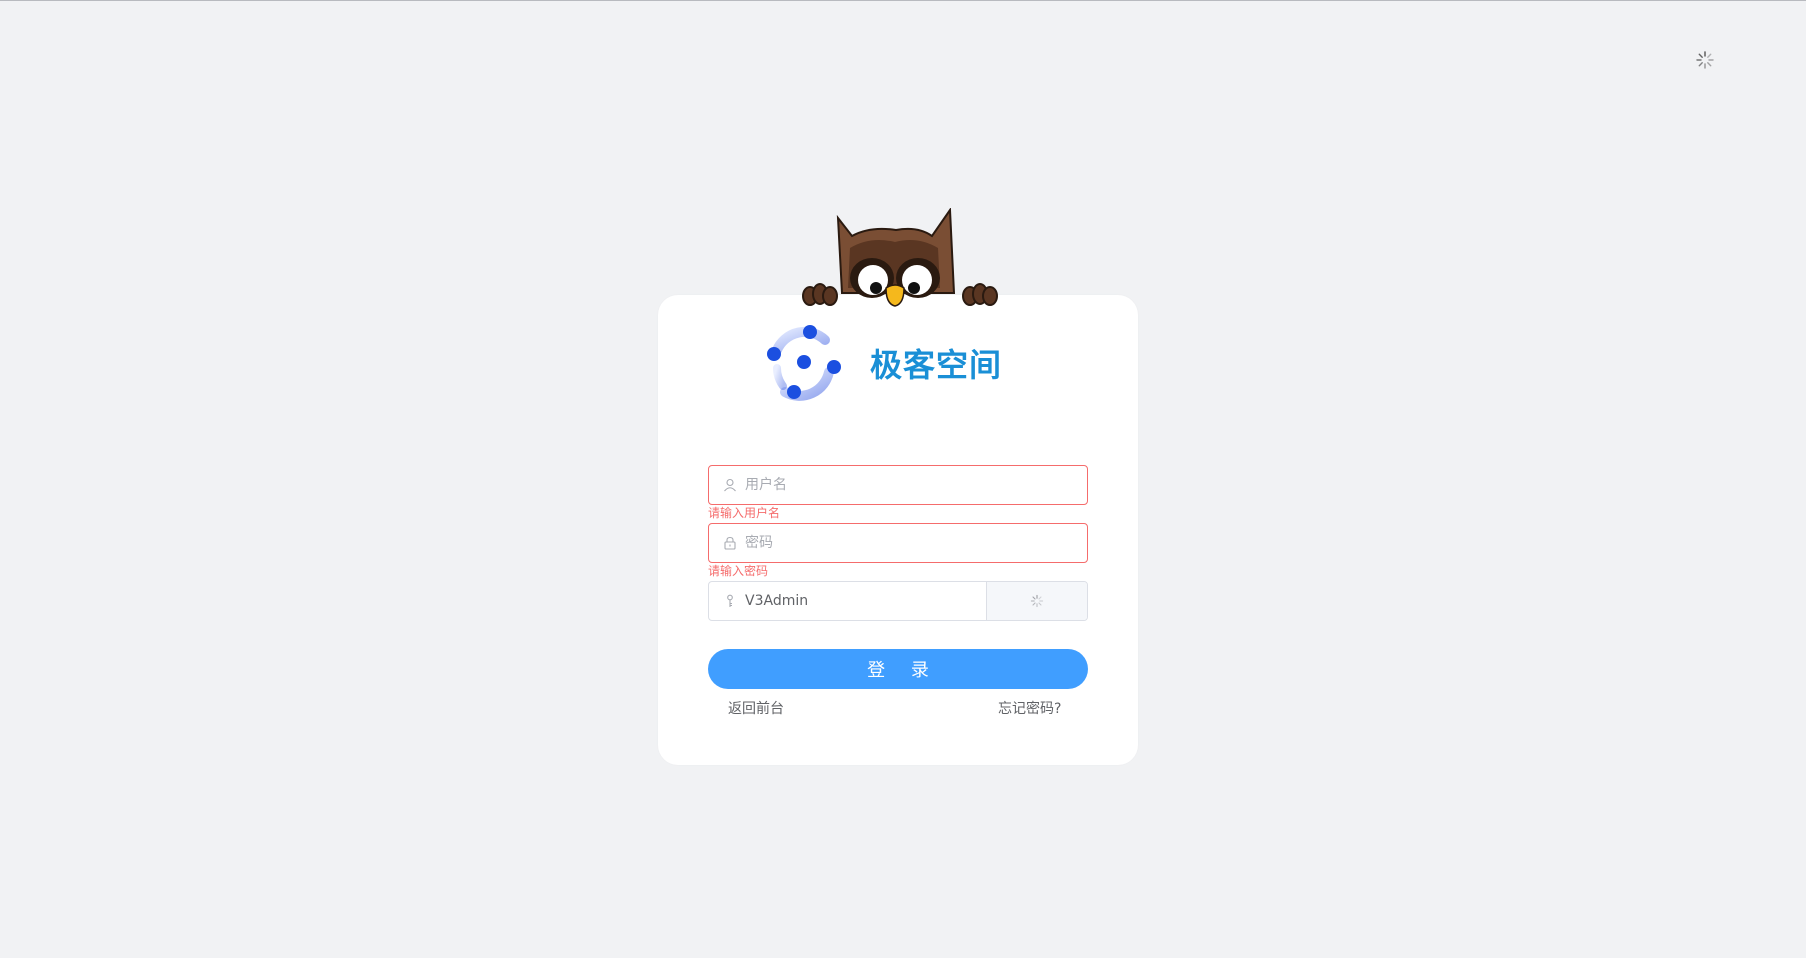 Image resolution: width=1806 pixels, height=958 pixels. Describe the element at coordinates (865, 601) in the screenshot. I see `captcha-input` at that location.